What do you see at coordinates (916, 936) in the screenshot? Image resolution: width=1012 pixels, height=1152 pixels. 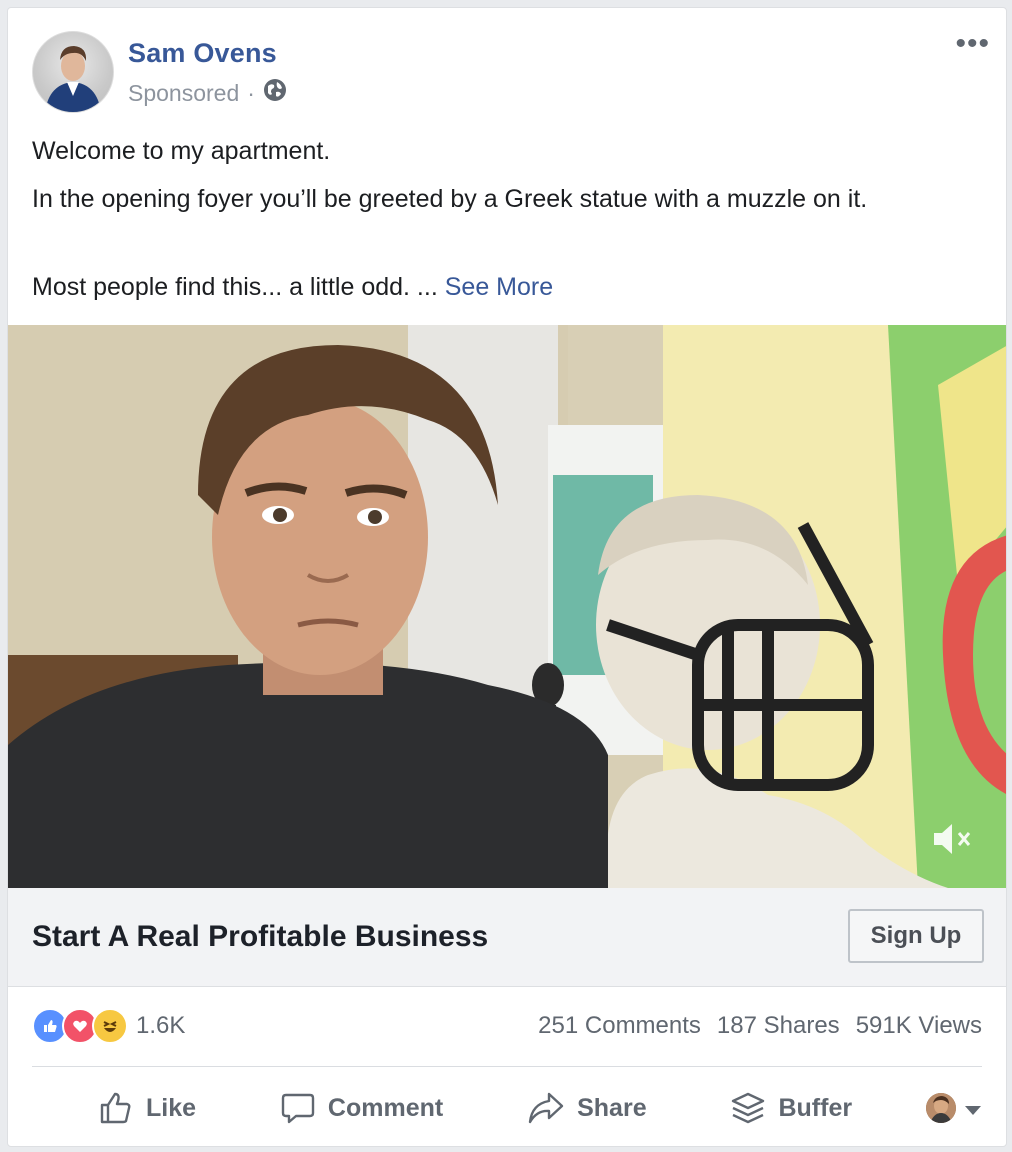 I see `sign-up-button: Sign Up` at bounding box center [916, 936].